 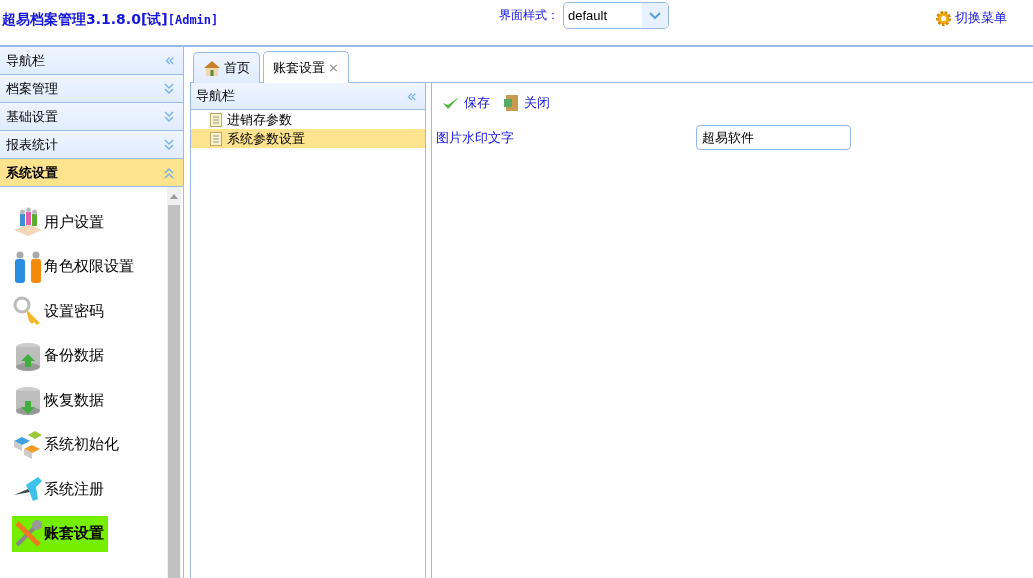 What do you see at coordinates (85, 19) in the screenshot?
I see `app-title: 超易档案管理3.1.8.0[试]` at bounding box center [85, 19].